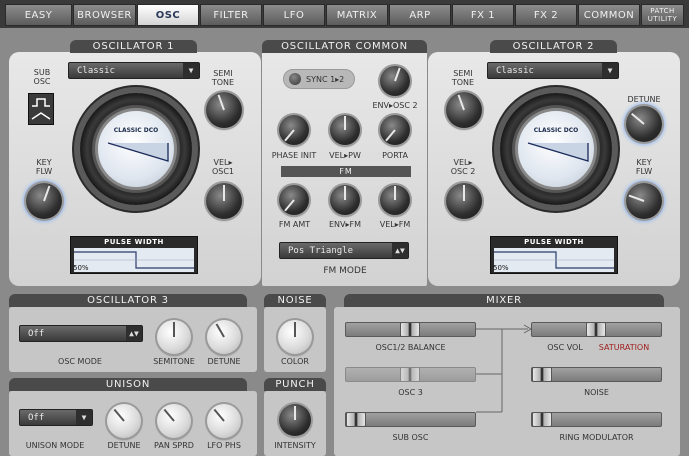 Image resolution: width=689 pixels, height=456 pixels. I want to click on osc3-detune-knob, so click(224, 337).